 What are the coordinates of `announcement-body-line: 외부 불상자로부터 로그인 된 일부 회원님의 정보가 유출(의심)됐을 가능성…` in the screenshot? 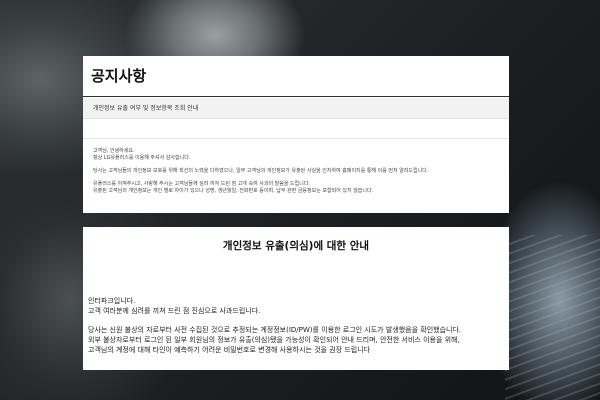 It's located at (274, 340).